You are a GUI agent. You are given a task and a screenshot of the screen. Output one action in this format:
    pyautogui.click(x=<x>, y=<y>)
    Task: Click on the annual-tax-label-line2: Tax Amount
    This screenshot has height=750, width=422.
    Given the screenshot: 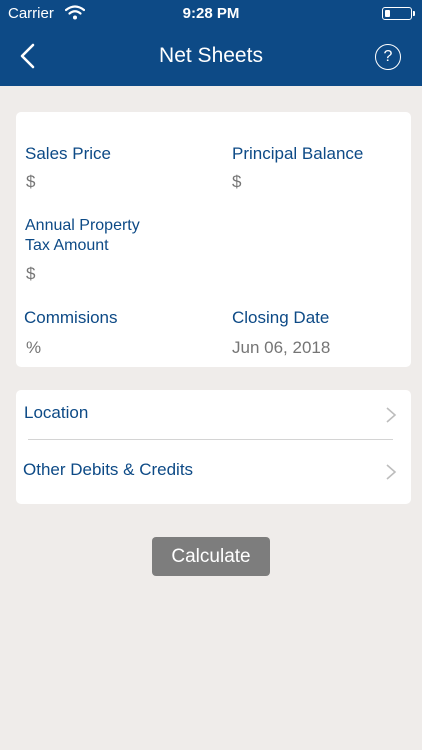 What is the action you would take?
    pyautogui.click(x=67, y=245)
    